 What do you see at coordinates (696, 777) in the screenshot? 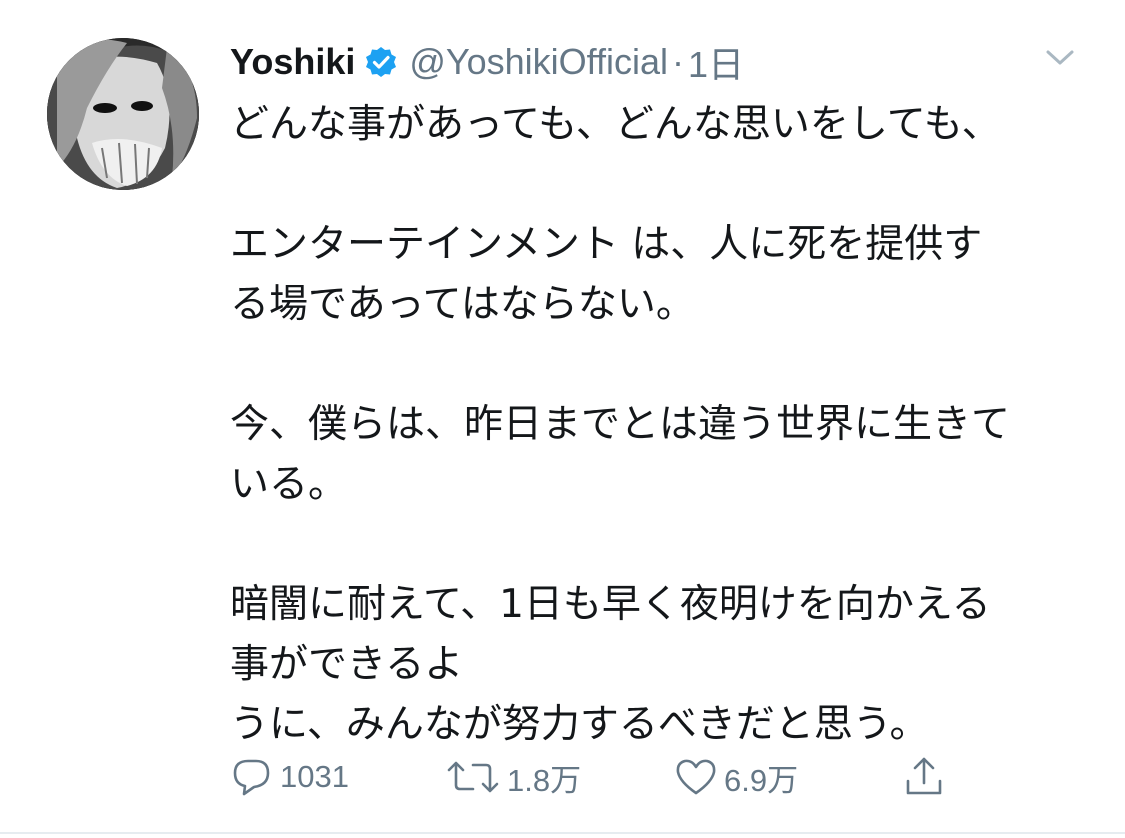
I see `heart-icon` at bounding box center [696, 777].